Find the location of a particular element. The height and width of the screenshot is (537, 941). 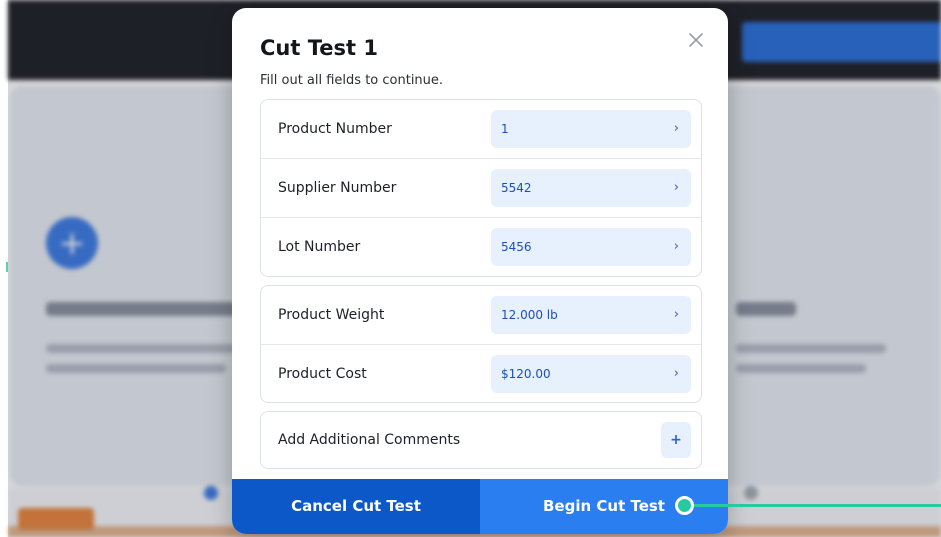

cancel-cut-test-button: Cancel Cut Test is located at coordinates (356, 506).